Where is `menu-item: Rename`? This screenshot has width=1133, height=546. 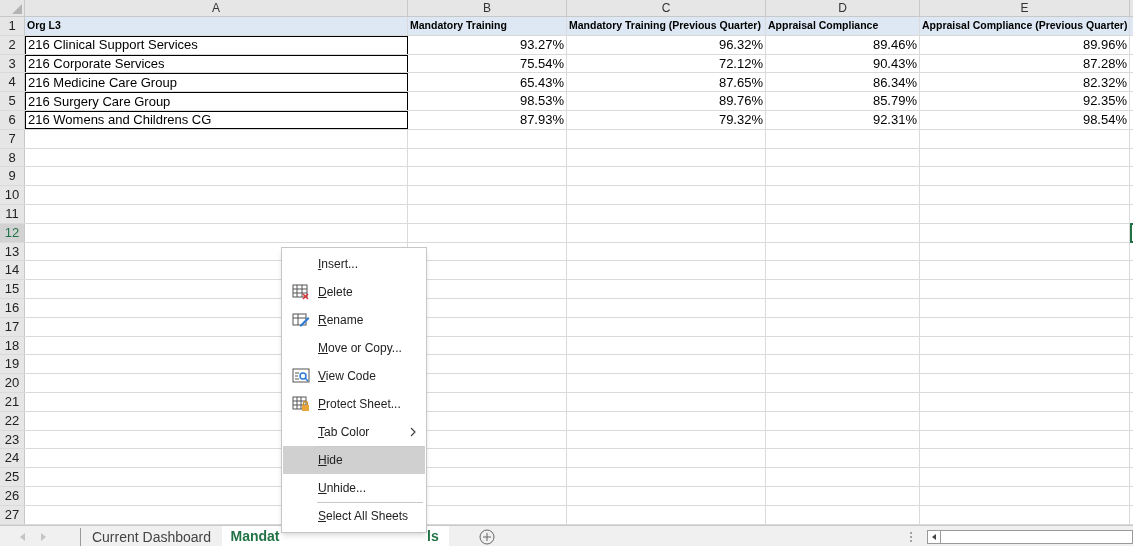 menu-item: Rename is located at coordinates (354, 320).